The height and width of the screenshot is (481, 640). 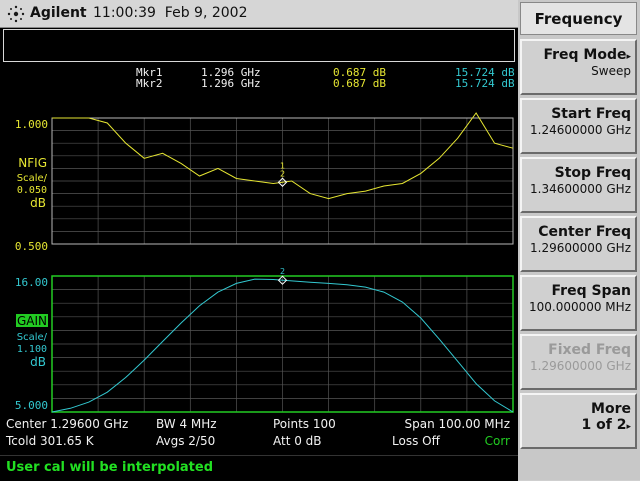 What do you see at coordinates (50, 441) in the screenshot?
I see `tcold-readout: Tcold 301.65 K` at bounding box center [50, 441].